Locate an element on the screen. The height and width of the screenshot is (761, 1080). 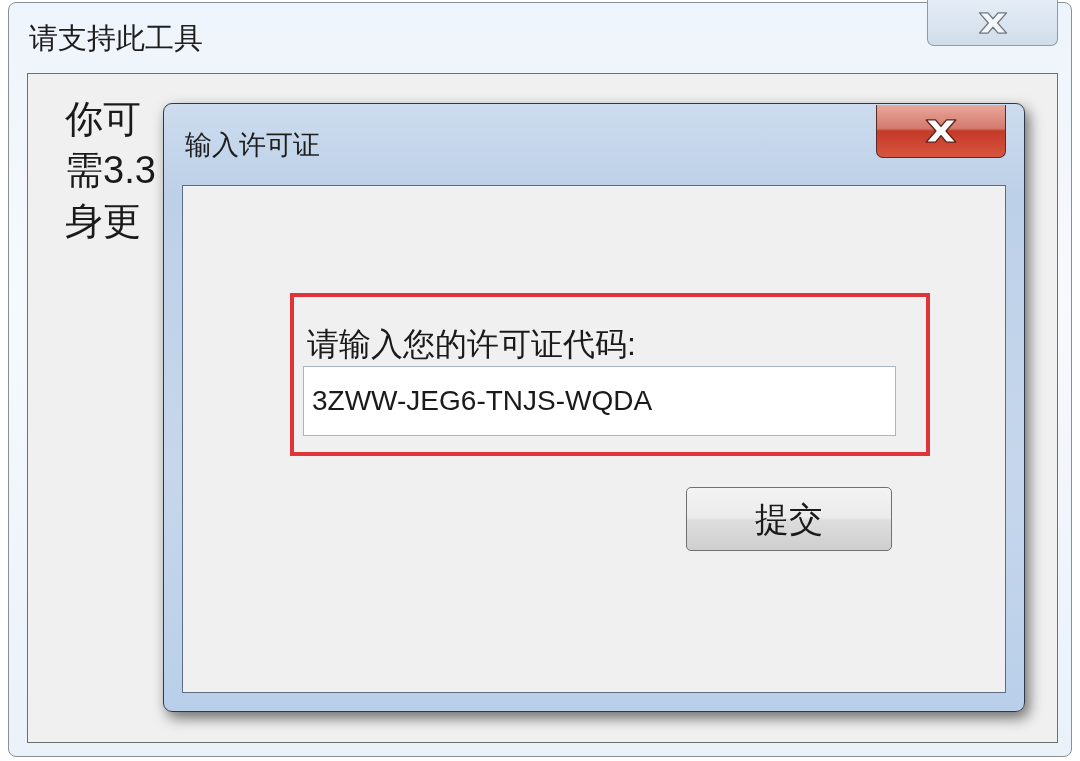
message-text: 身更 is located at coordinates (103, 221).